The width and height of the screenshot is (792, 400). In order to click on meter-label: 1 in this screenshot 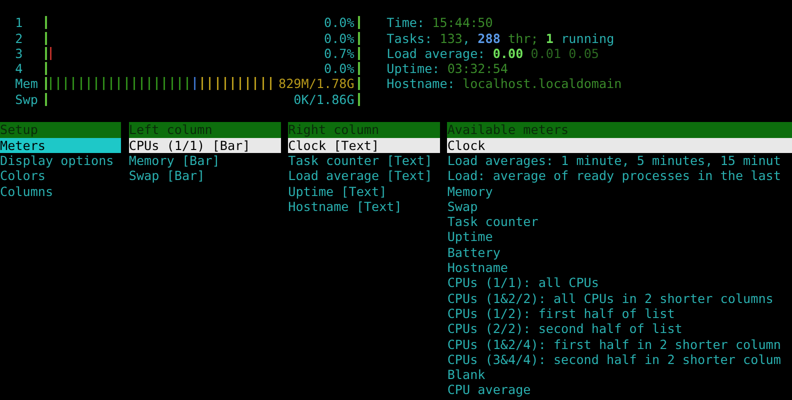, I will do `click(19, 23)`.